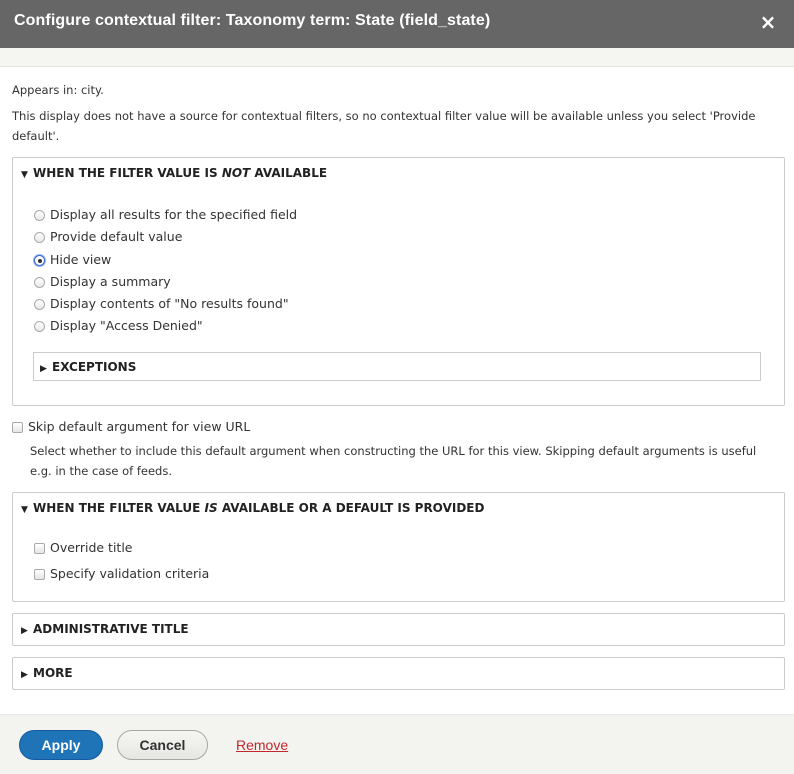 The height and width of the screenshot is (774, 794). What do you see at coordinates (397, 366) in the screenshot?
I see `exceptions-fieldset: ▶ EXCEPTIONS` at bounding box center [397, 366].